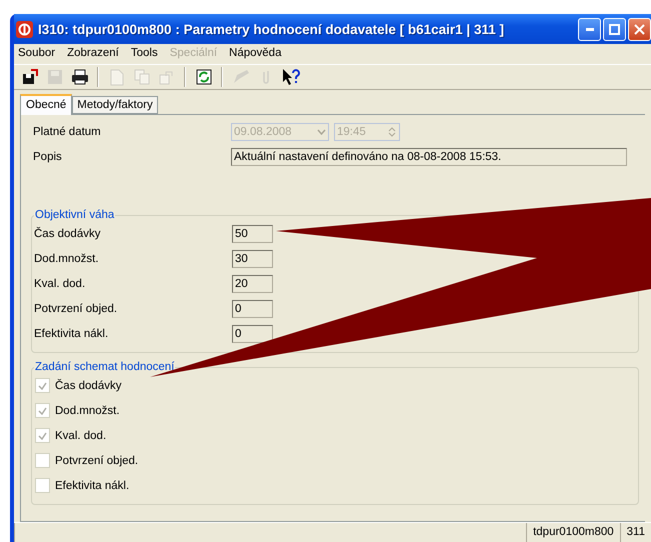  Describe the element at coordinates (115, 105) in the screenshot. I see `tab: Metody/faktory` at that location.